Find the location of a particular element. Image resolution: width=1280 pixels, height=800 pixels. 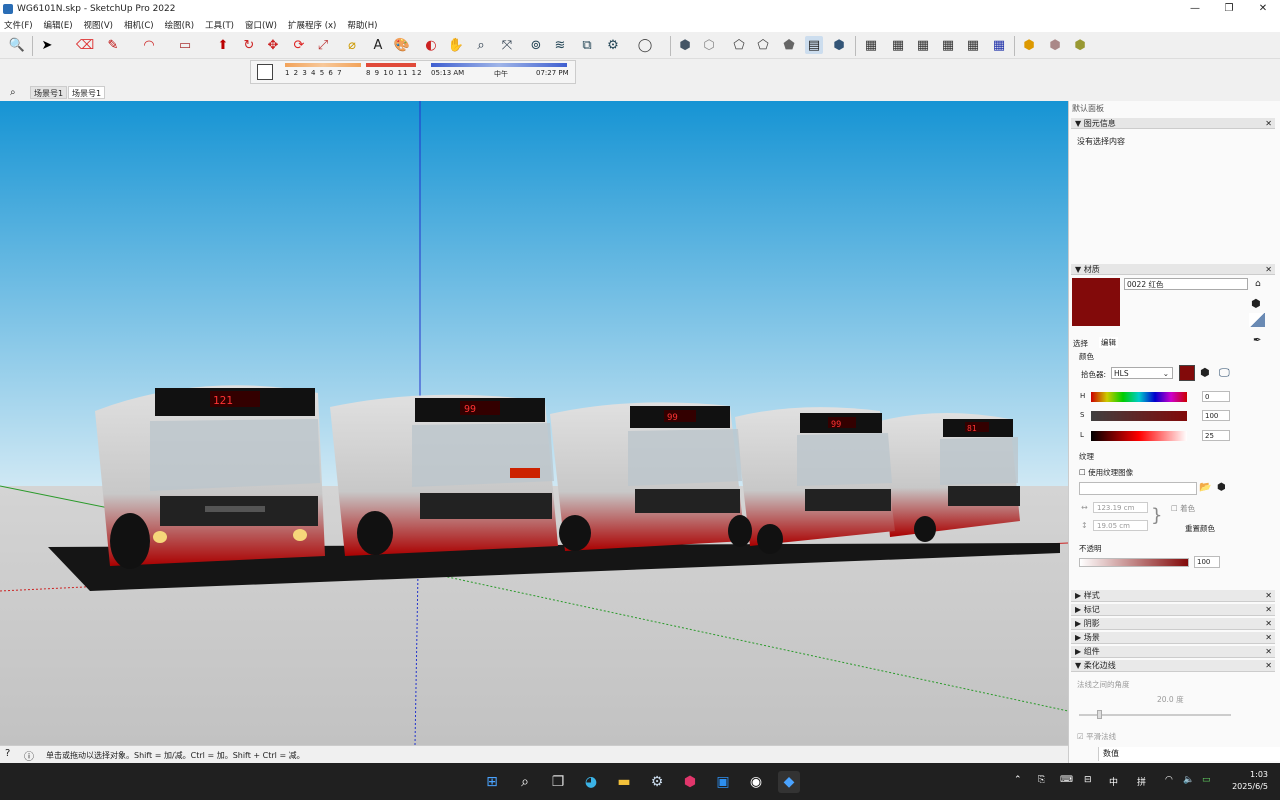

app-hex-icon: ⬢ is located at coordinates (690, 782).